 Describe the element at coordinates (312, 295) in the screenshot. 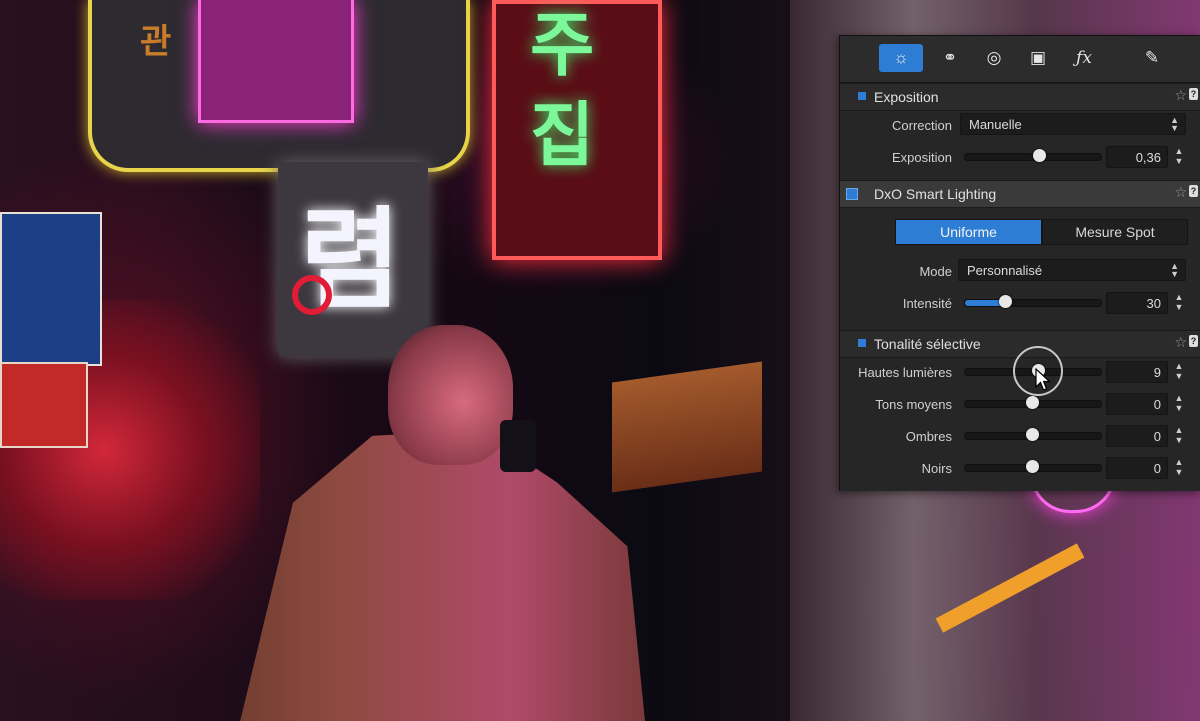

I see `red-ring` at that location.